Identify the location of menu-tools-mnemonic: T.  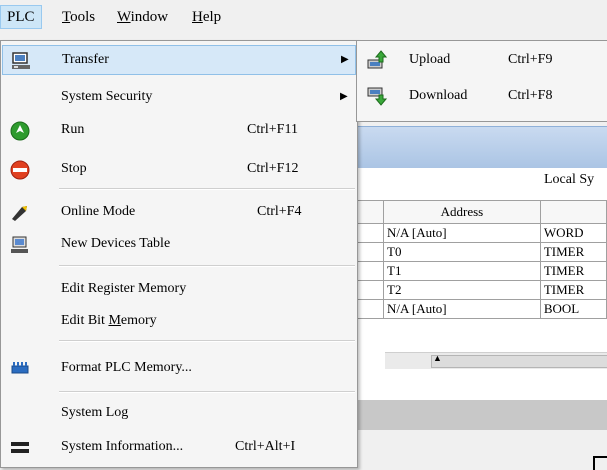
(66, 17).